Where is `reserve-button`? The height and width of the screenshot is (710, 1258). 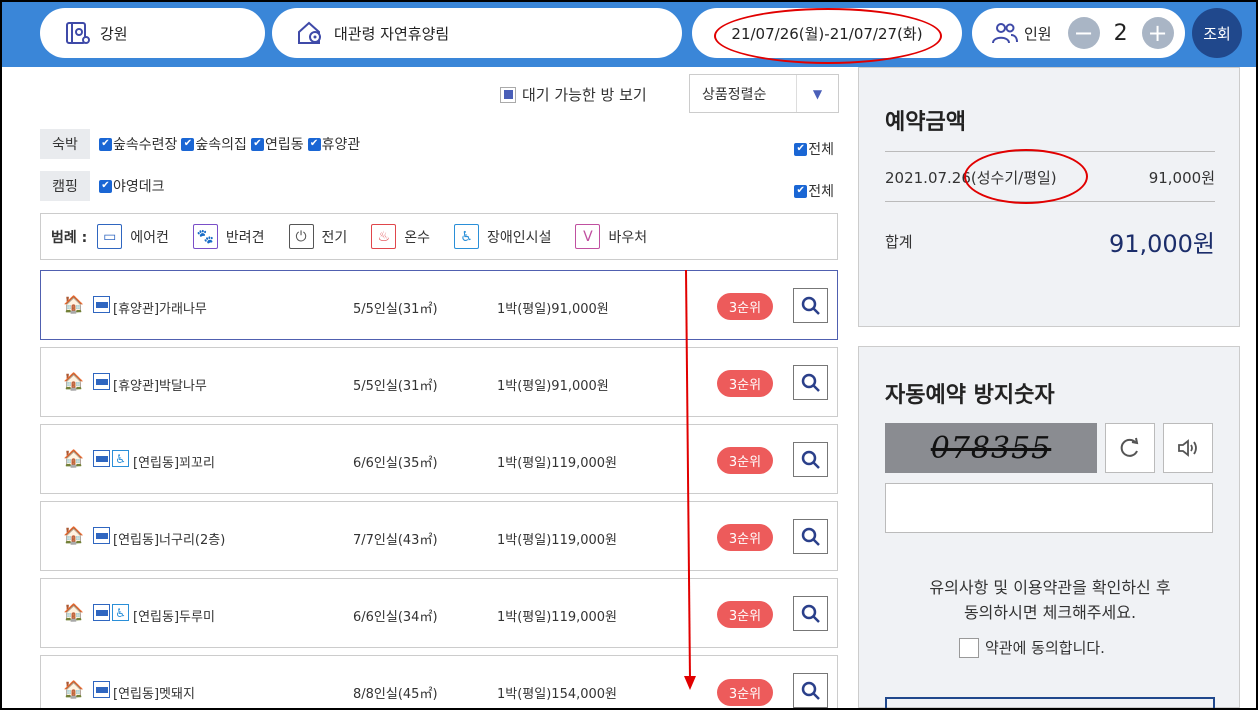 reserve-button is located at coordinates (1050, 703).